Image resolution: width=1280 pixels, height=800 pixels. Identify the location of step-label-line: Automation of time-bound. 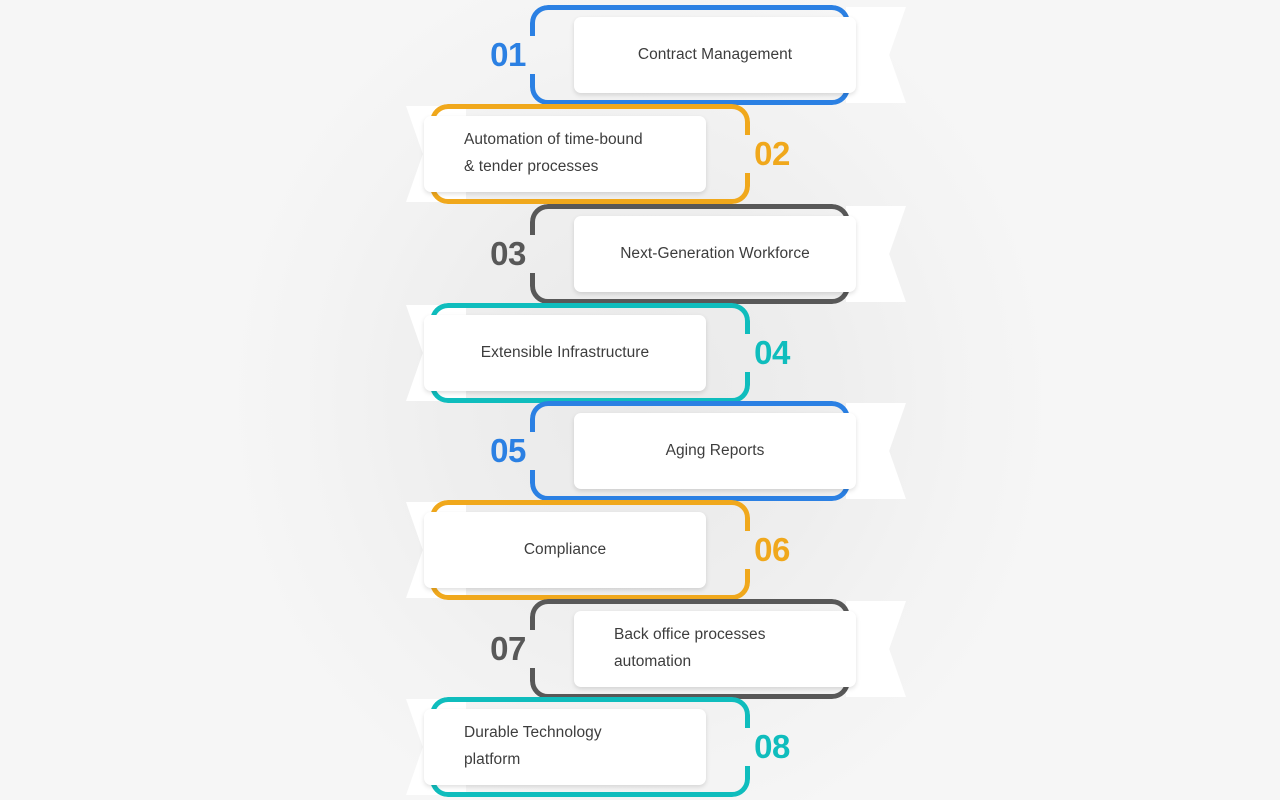
(553, 140).